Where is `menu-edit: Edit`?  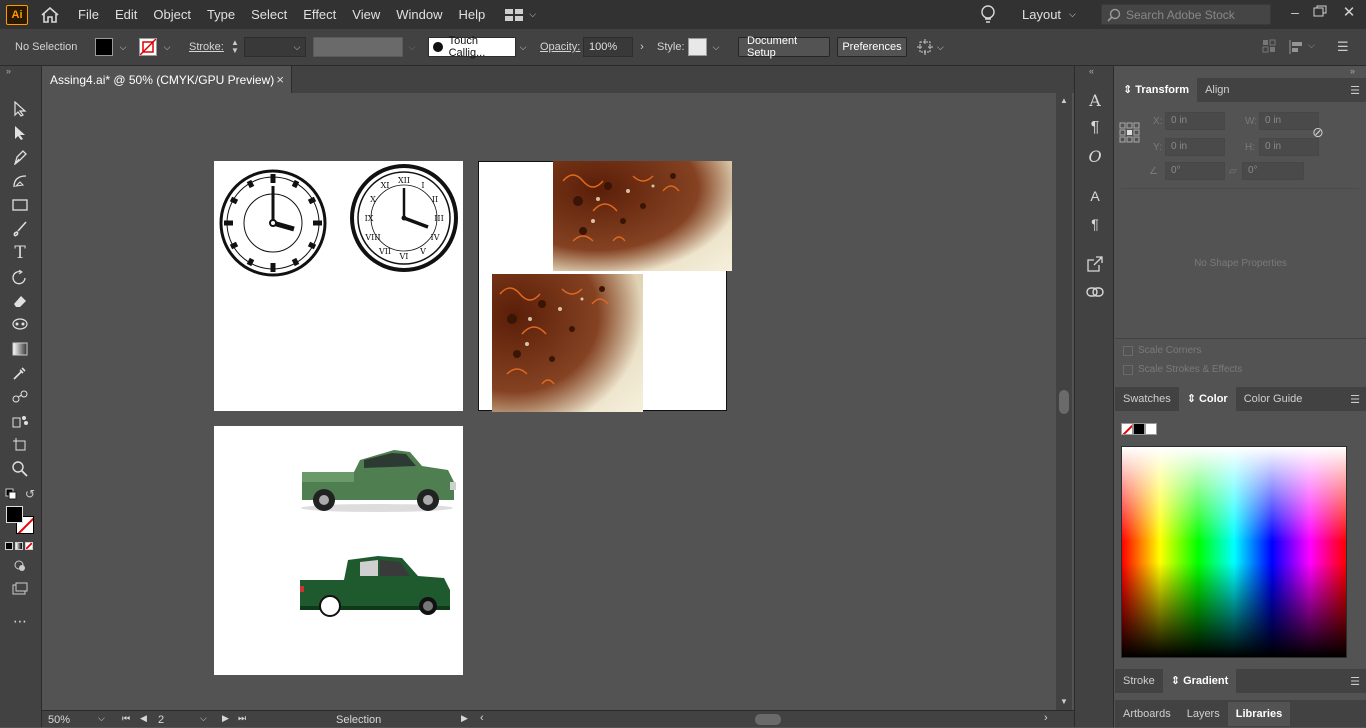 menu-edit: Edit is located at coordinates (126, 14).